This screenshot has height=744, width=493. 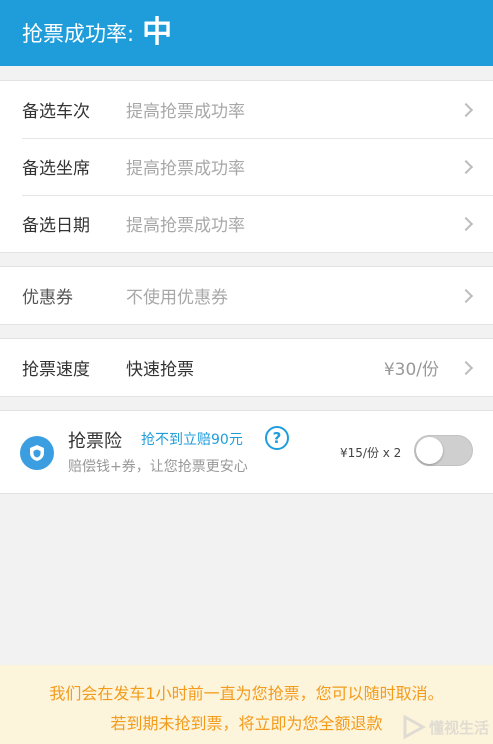 I want to click on alt-seat-row: 备选坐席 提高抢票成功率, so click(x=246, y=166).